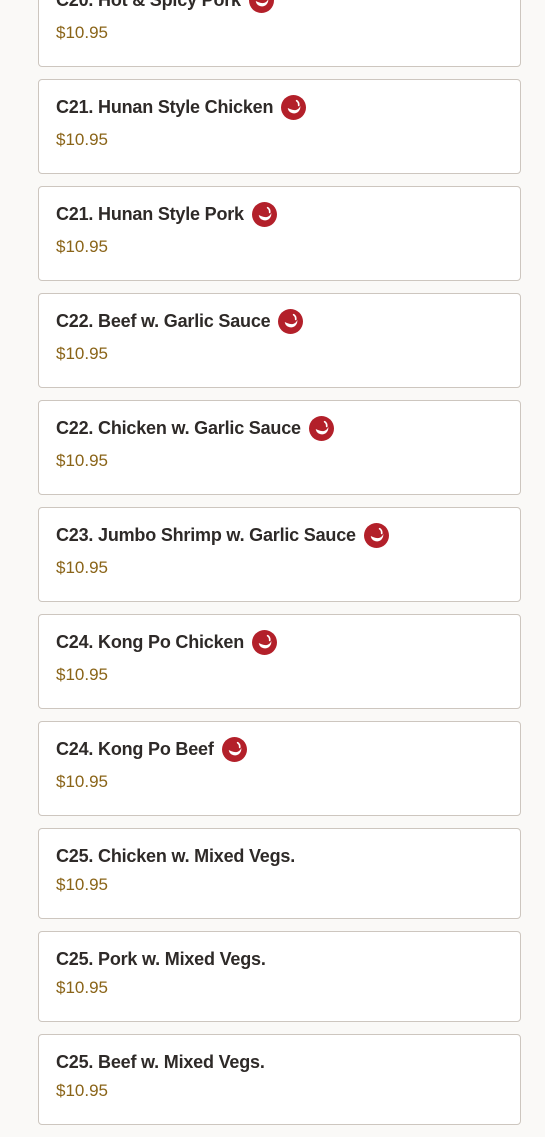 Image resolution: width=545 pixels, height=1137 pixels. I want to click on menu-item-title: C25. Pork w. Mixed Vegs., so click(161, 959).